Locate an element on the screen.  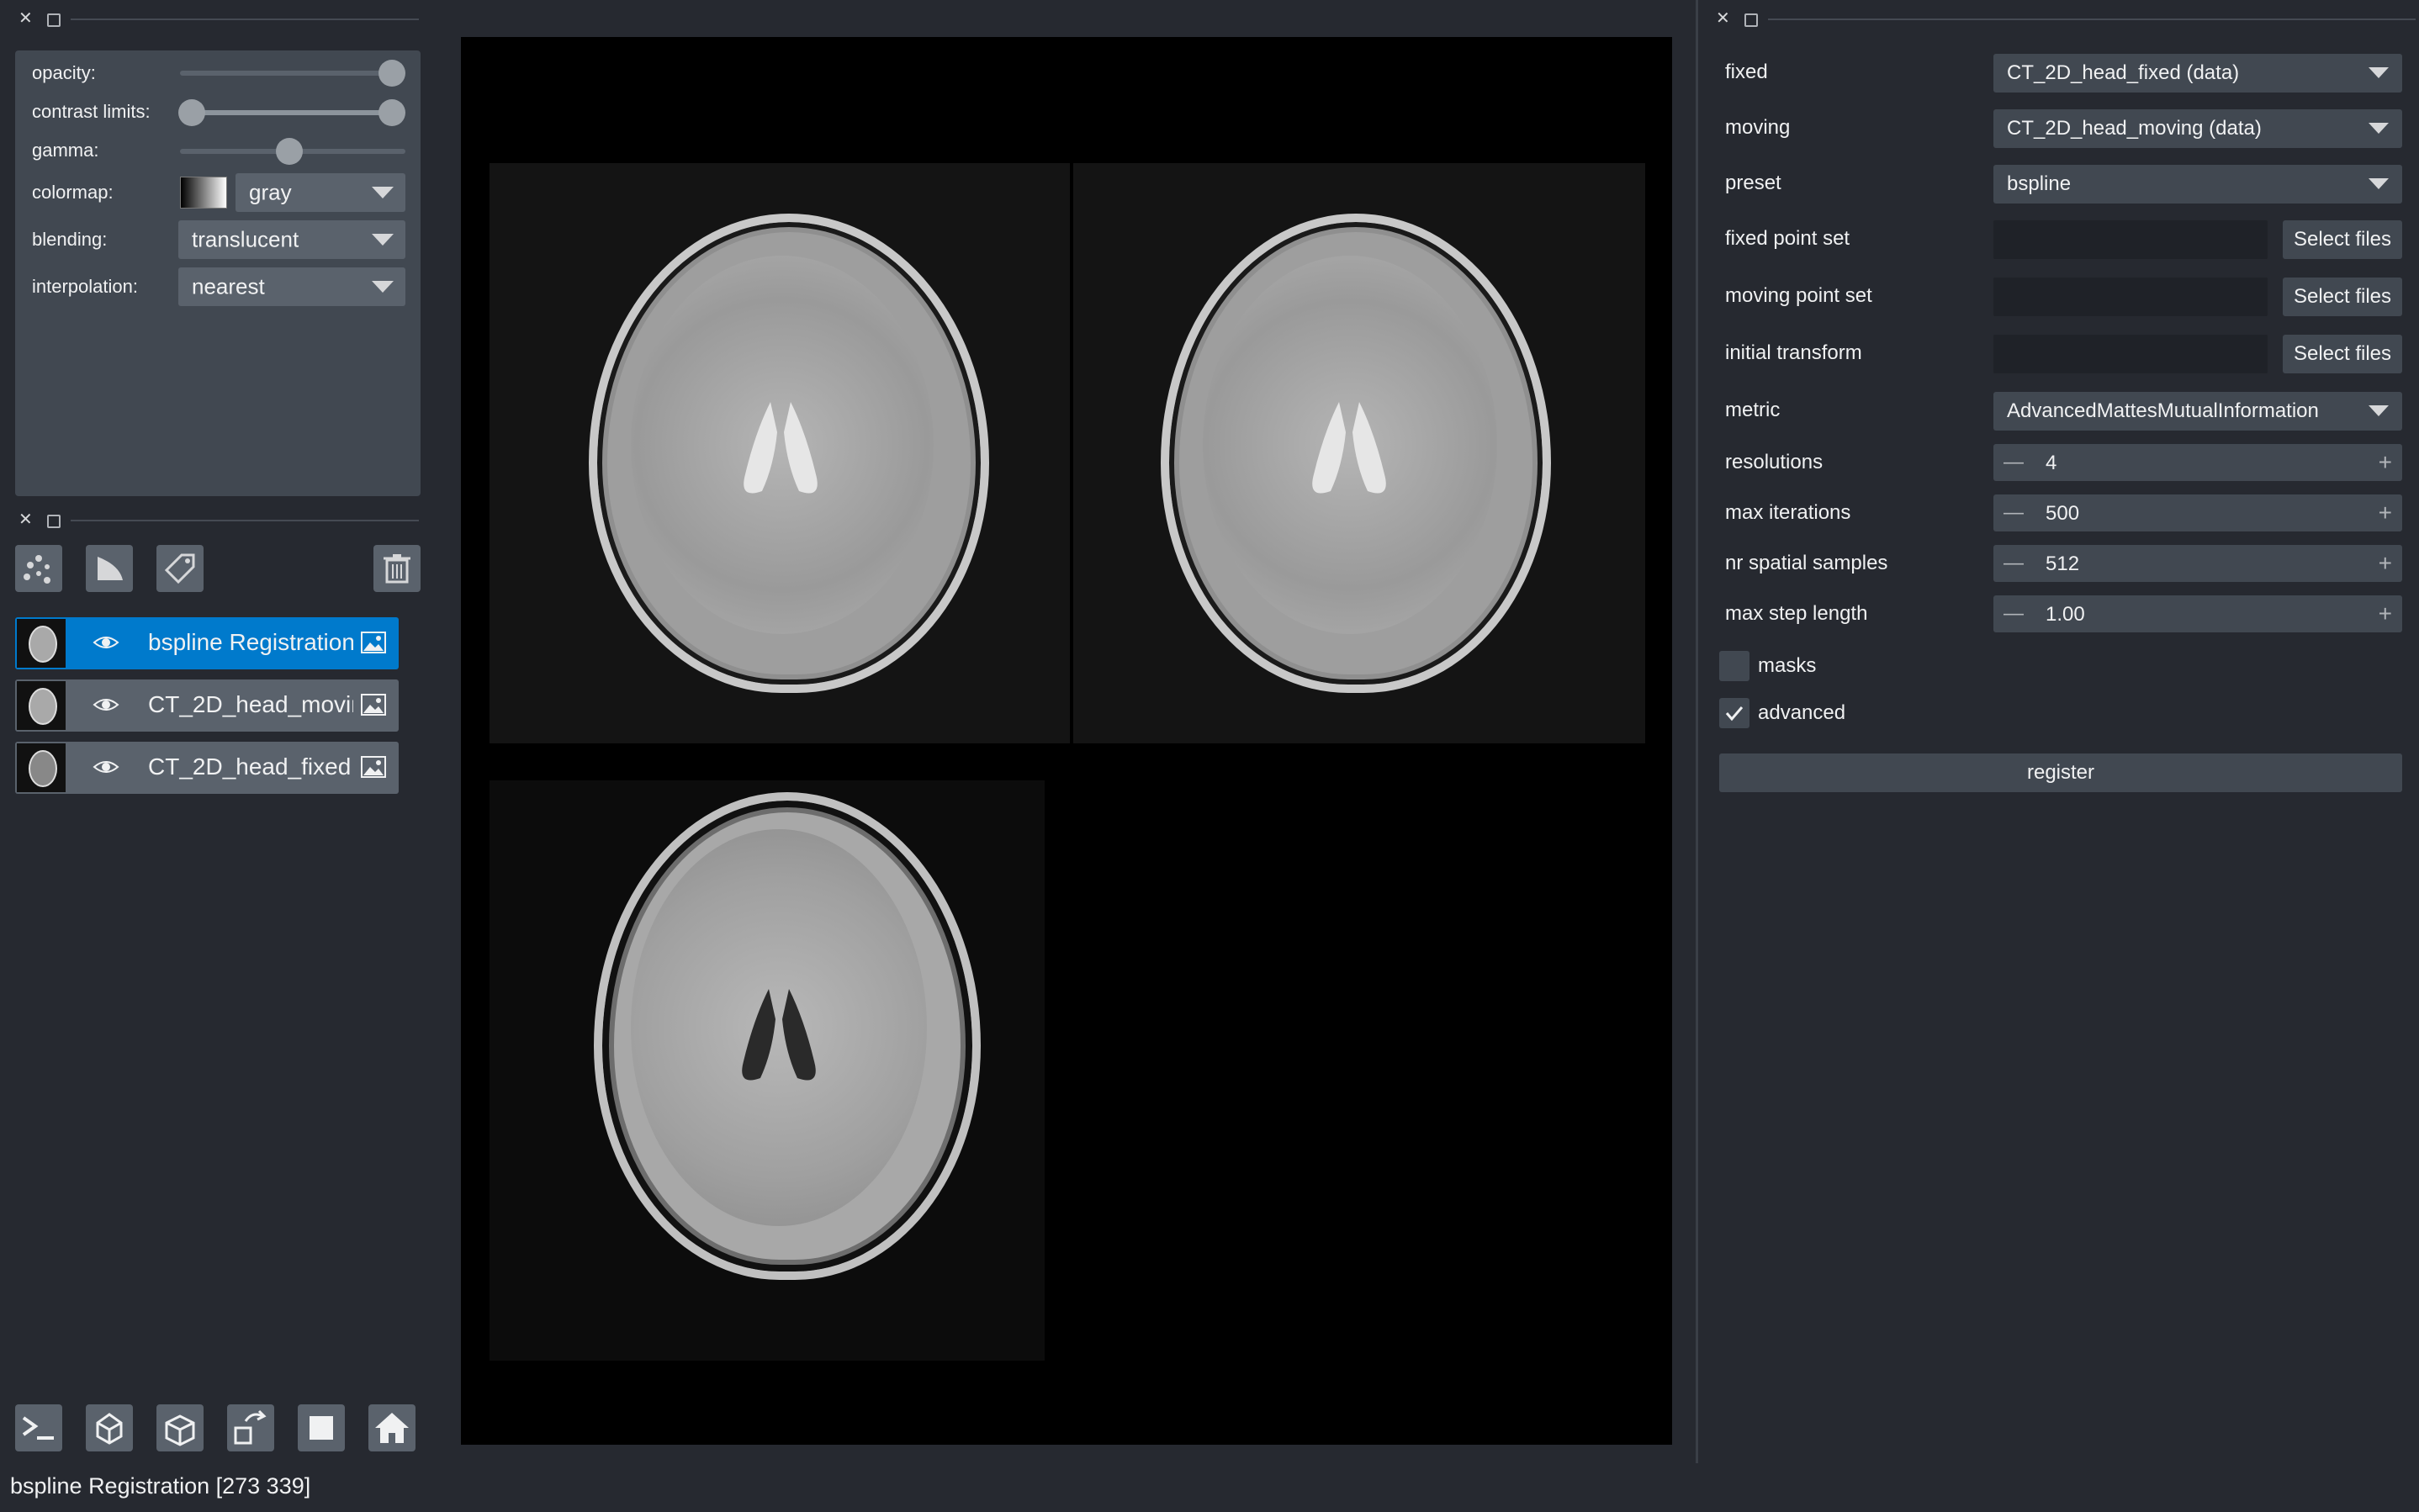
brain-image-registered is located at coordinates (789, 453).